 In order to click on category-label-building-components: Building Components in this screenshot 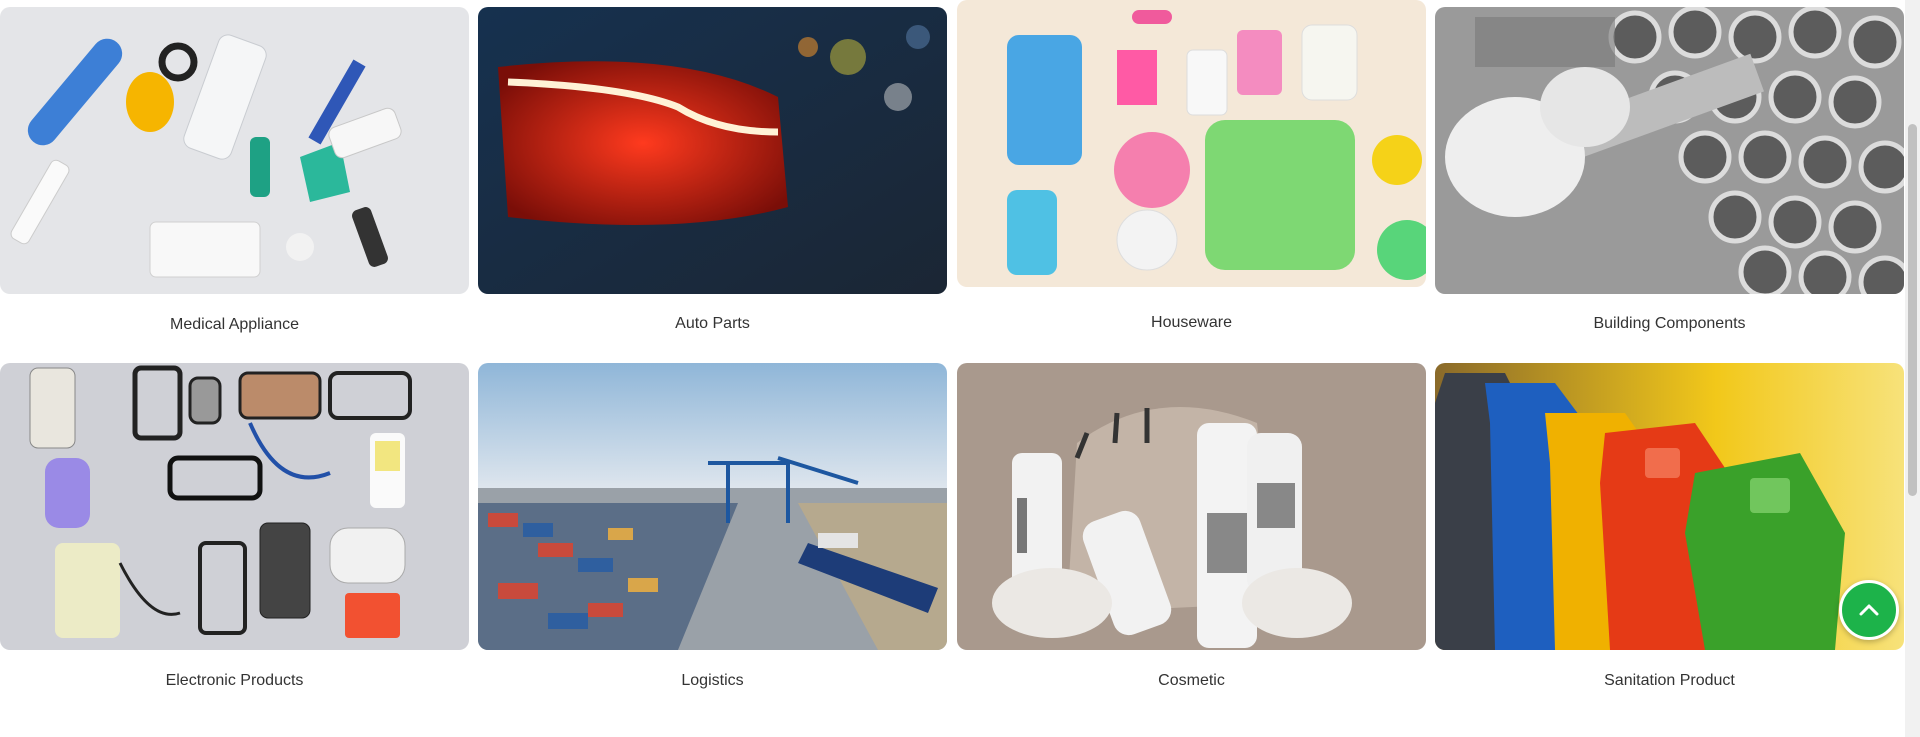, I will do `click(1669, 324)`.